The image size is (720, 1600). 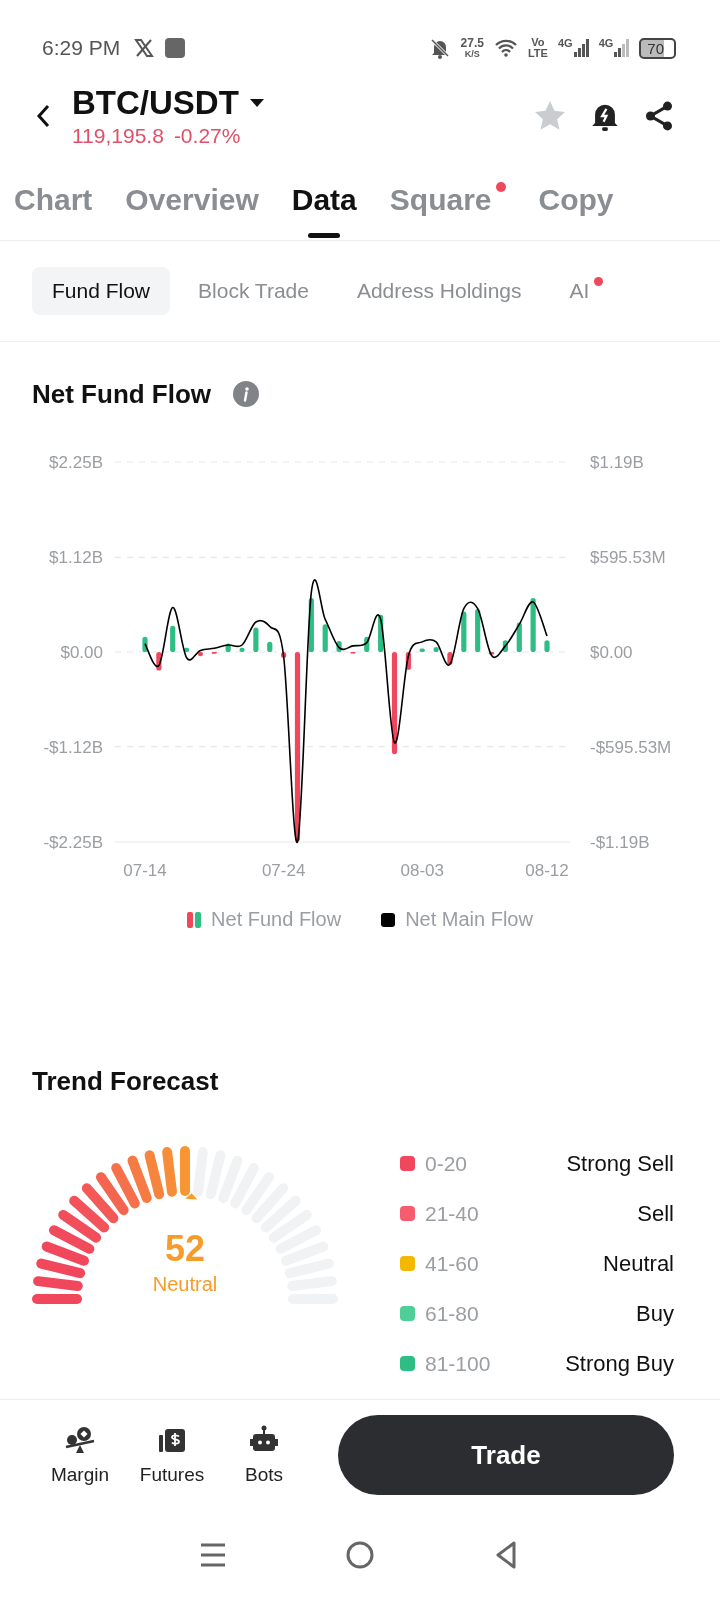 I want to click on gauge-value: 52, so click(x=184, y=1249).